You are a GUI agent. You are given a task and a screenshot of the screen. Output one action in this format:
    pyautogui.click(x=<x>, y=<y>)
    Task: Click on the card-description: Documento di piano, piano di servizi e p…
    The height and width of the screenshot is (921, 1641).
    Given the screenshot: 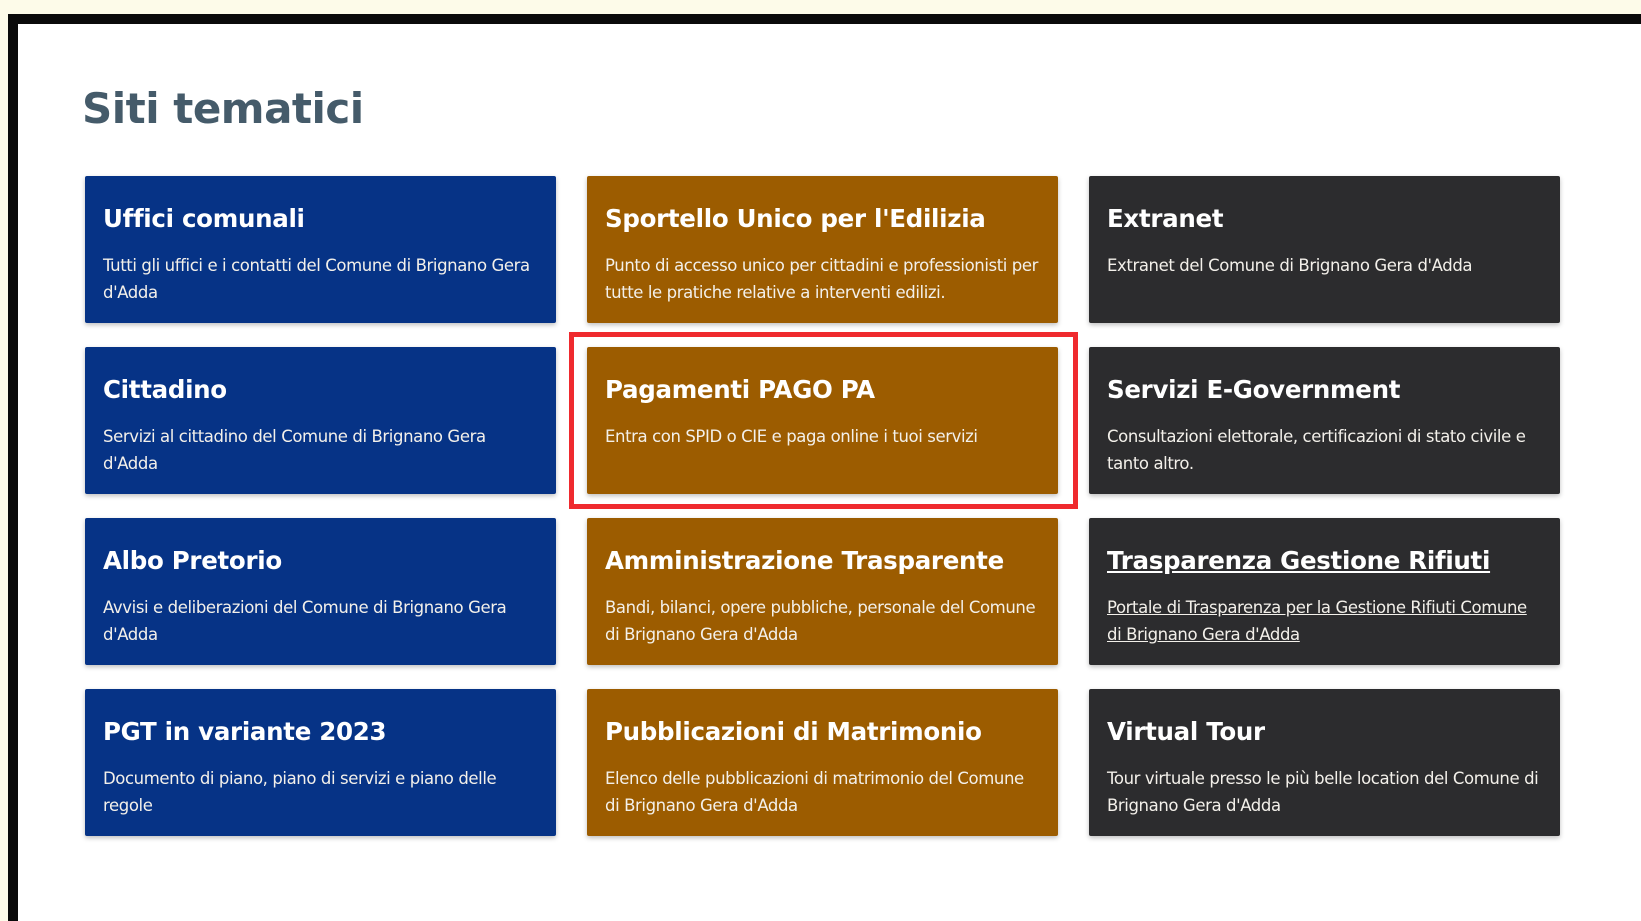 What is the action you would take?
    pyautogui.click(x=300, y=792)
    